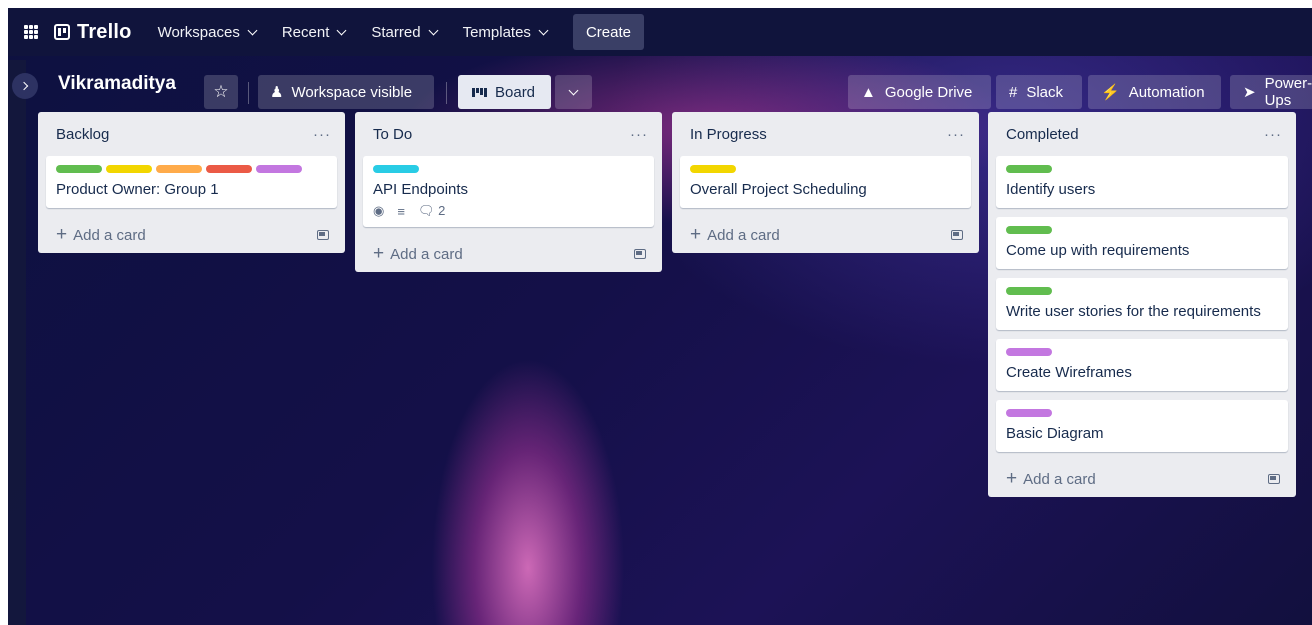 This screenshot has height=625, width=1312. What do you see at coordinates (1166, 92) in the screenshot?
I see `automation-label: Automation` at bounding box center [1166, 92].